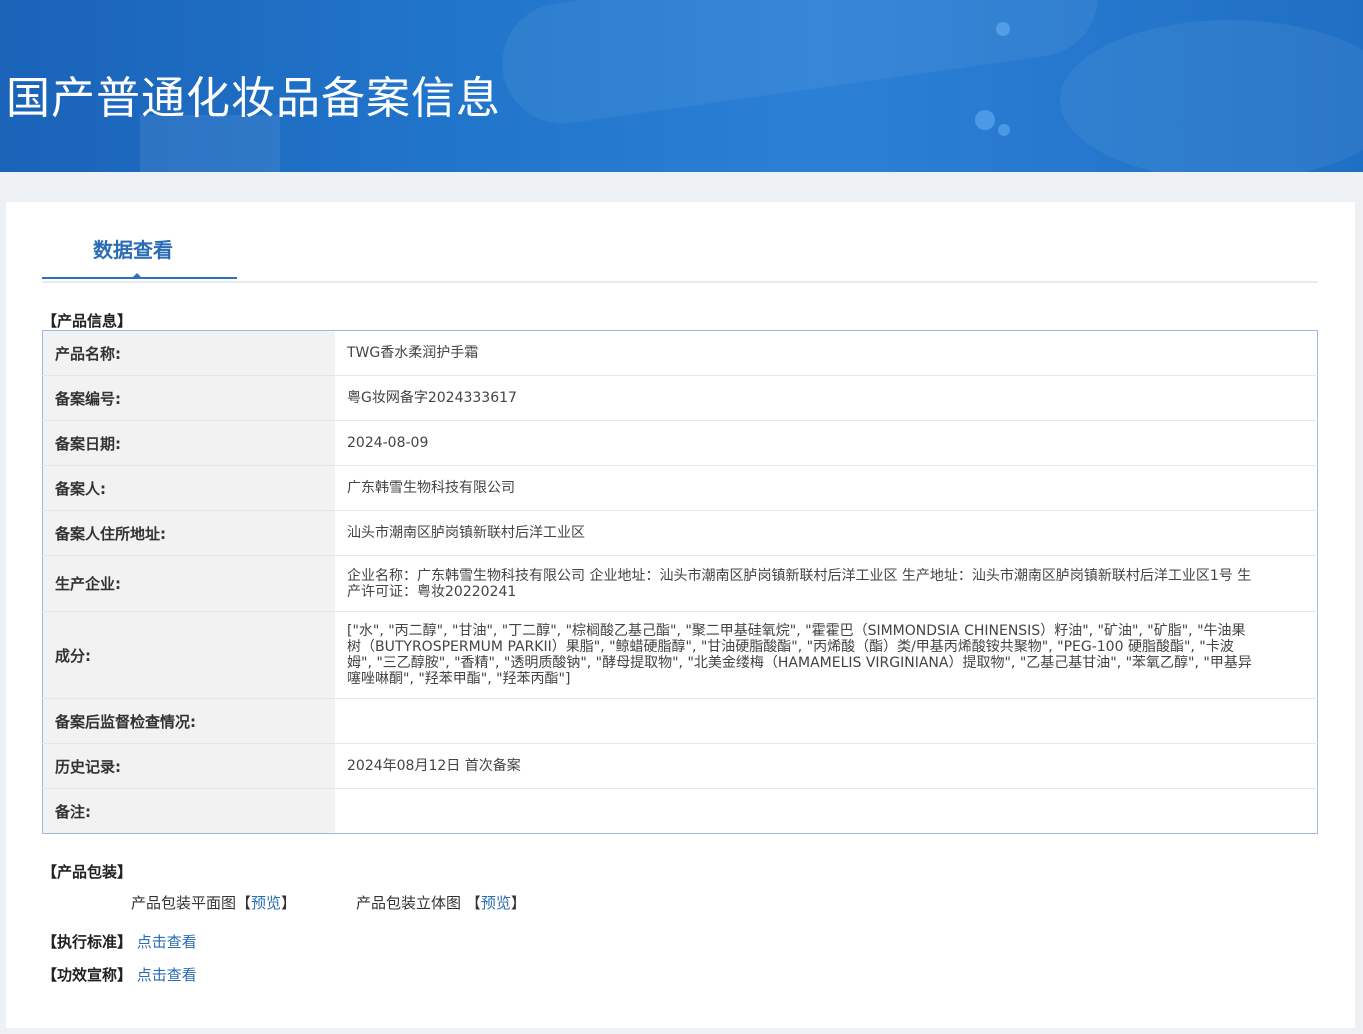 The height and width of the screenshot is (1034, 1363). I want to click on packaging-flat-label: 产品包装平面图, so click(184, 903).